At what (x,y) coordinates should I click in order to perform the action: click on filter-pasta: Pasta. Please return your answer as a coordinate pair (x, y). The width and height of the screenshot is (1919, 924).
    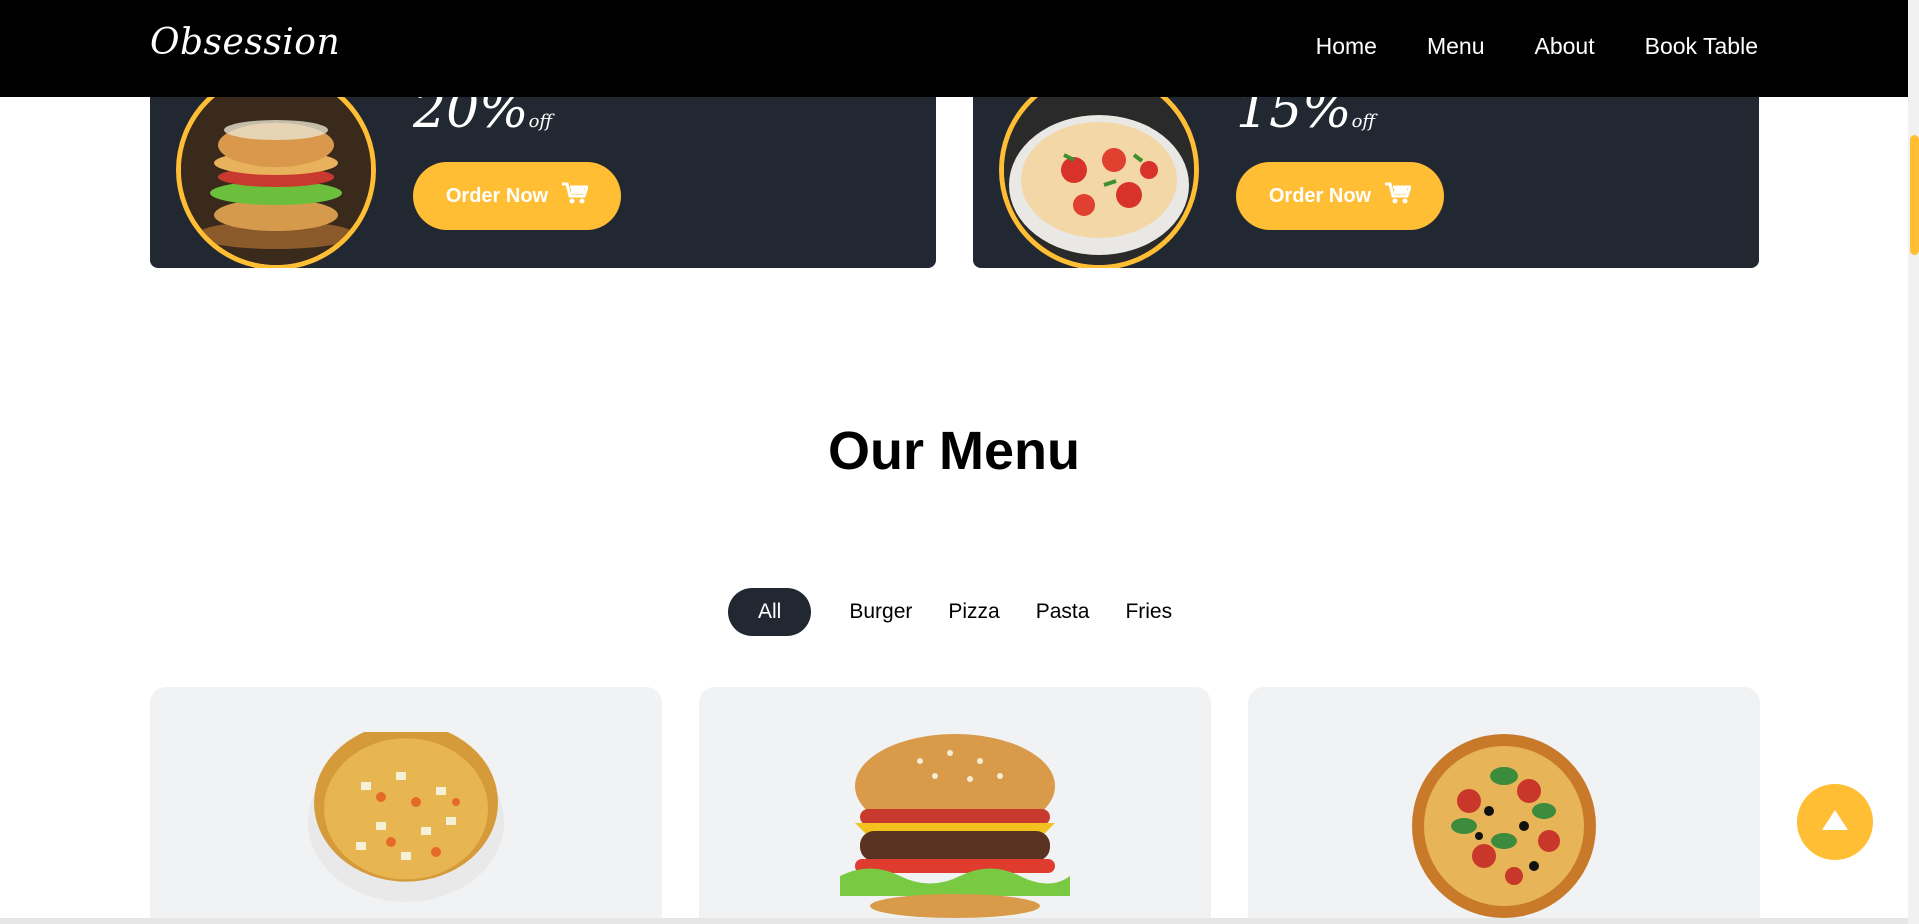
    Looking at the image, I should click on (1063, 612).